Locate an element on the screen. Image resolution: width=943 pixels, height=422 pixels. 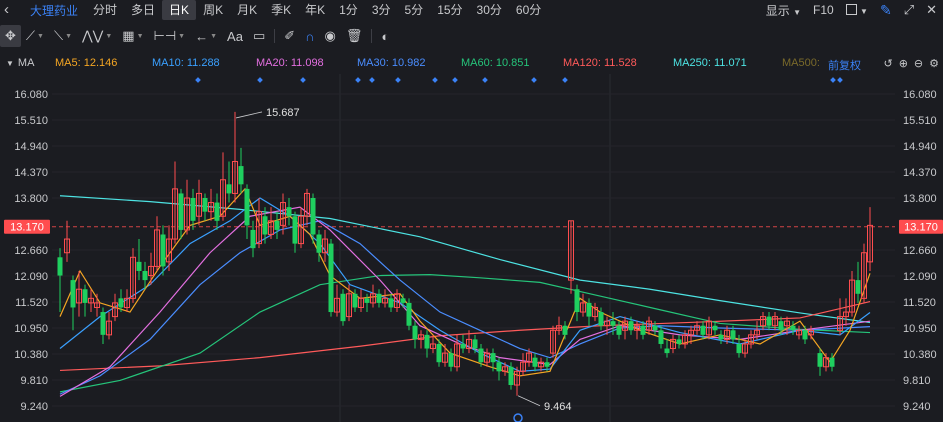
fibonacci-tool-icon: ▦ ▼ is located at coordinates (132, 36).